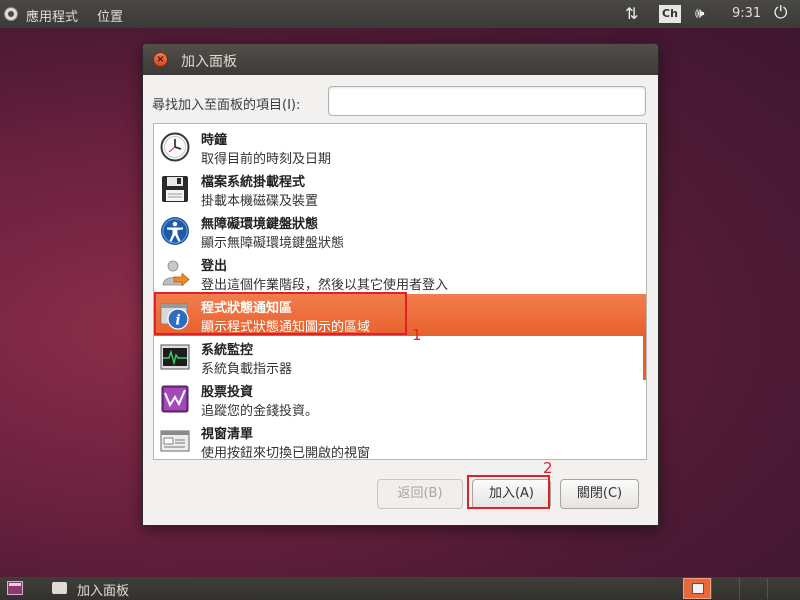 The image size is (800, 600). Describe the element at coordinates (227, 434) in the screenshot. I see `item-title: 視窗清單` at that location.